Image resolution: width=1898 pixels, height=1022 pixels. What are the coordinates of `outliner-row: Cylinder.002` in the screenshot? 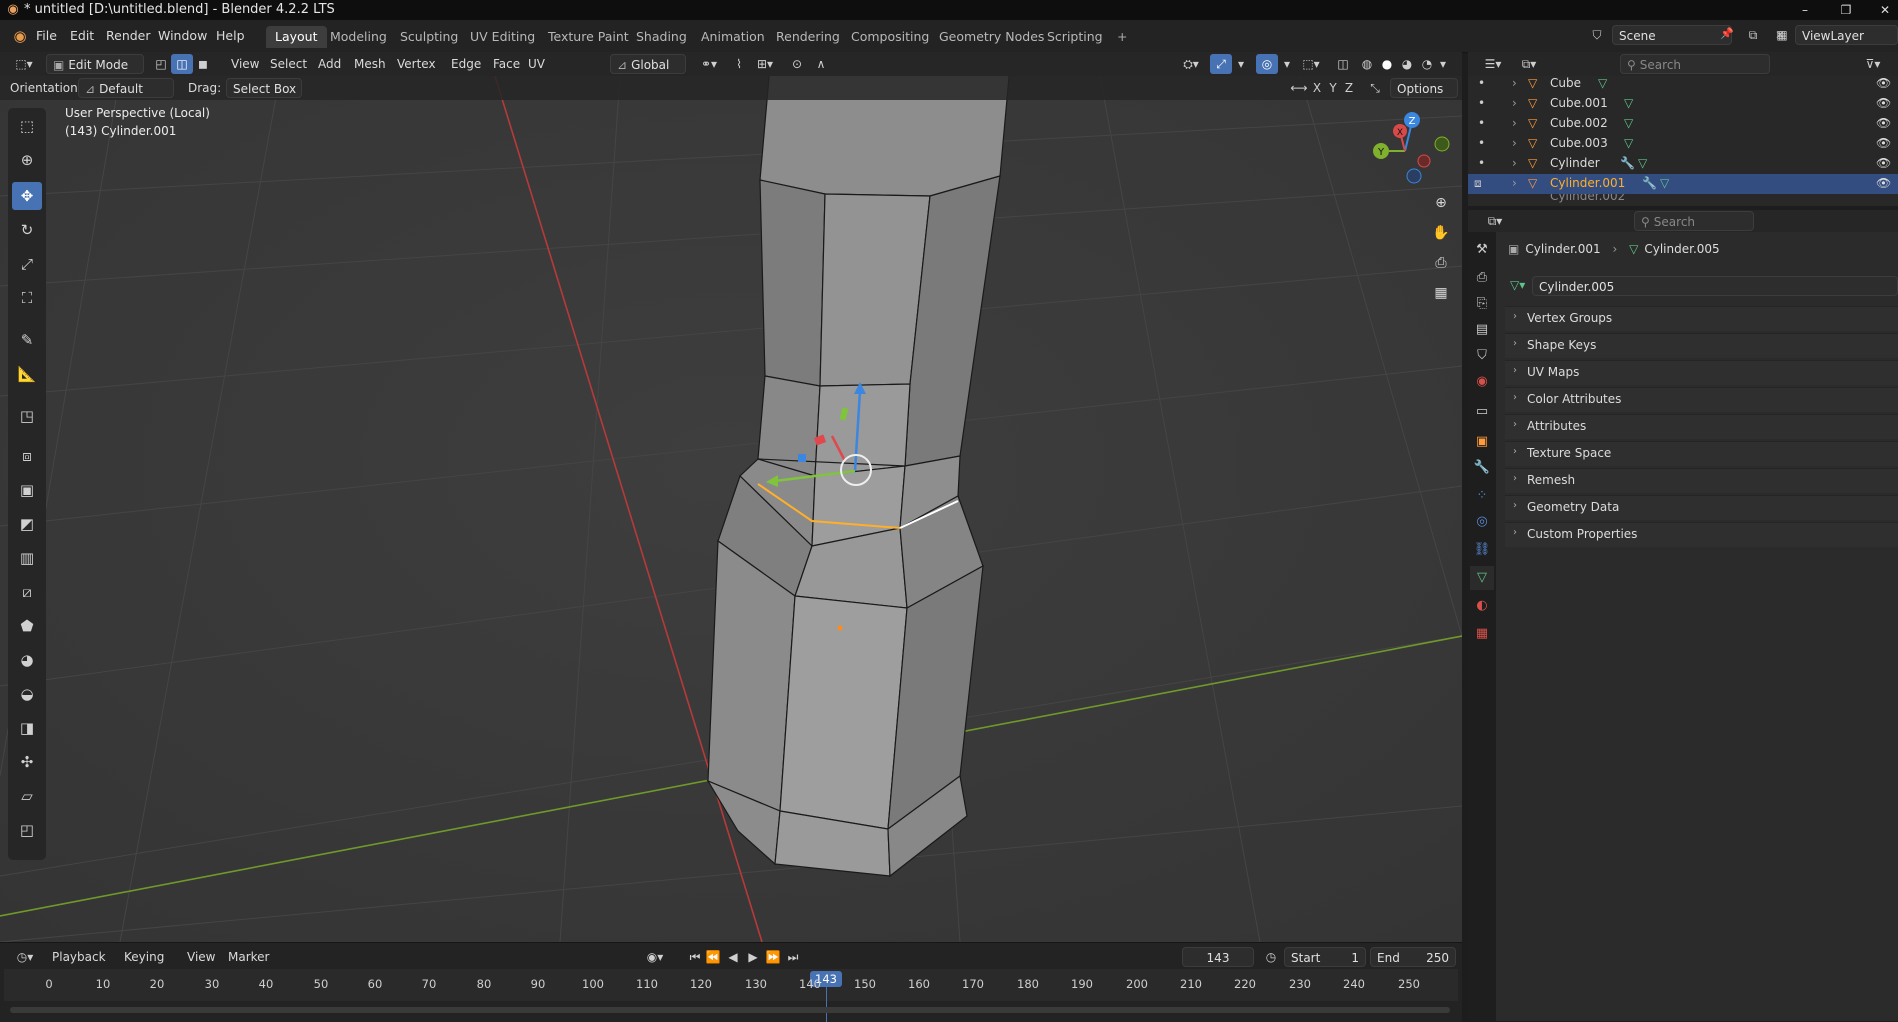 It's located at (1683, 200).